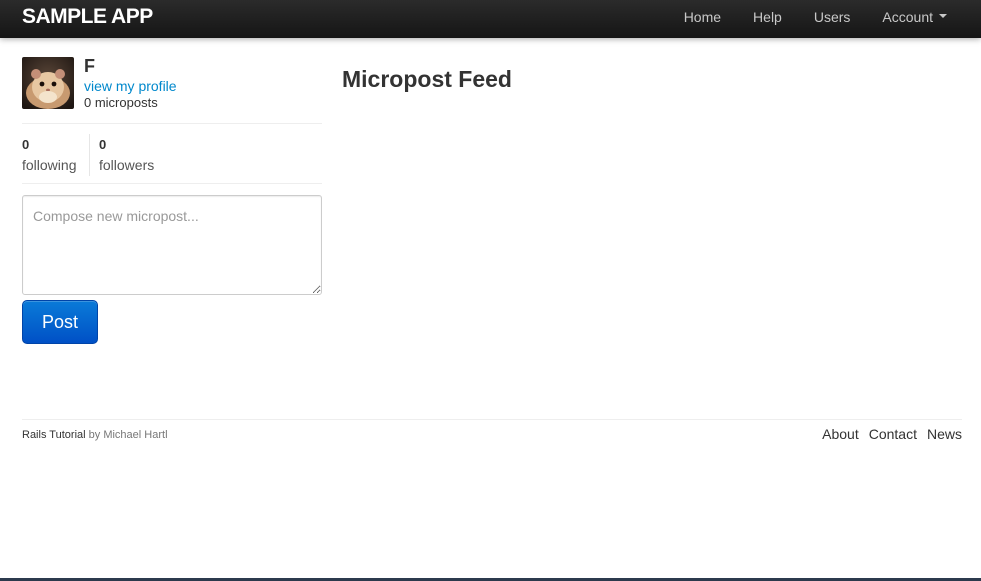 The height and width of the screenshot is (581, 981). Describe the element at coordinates (87, 17) in the screenshot. I see `brand-logo: SAMPLE APP` at that location.